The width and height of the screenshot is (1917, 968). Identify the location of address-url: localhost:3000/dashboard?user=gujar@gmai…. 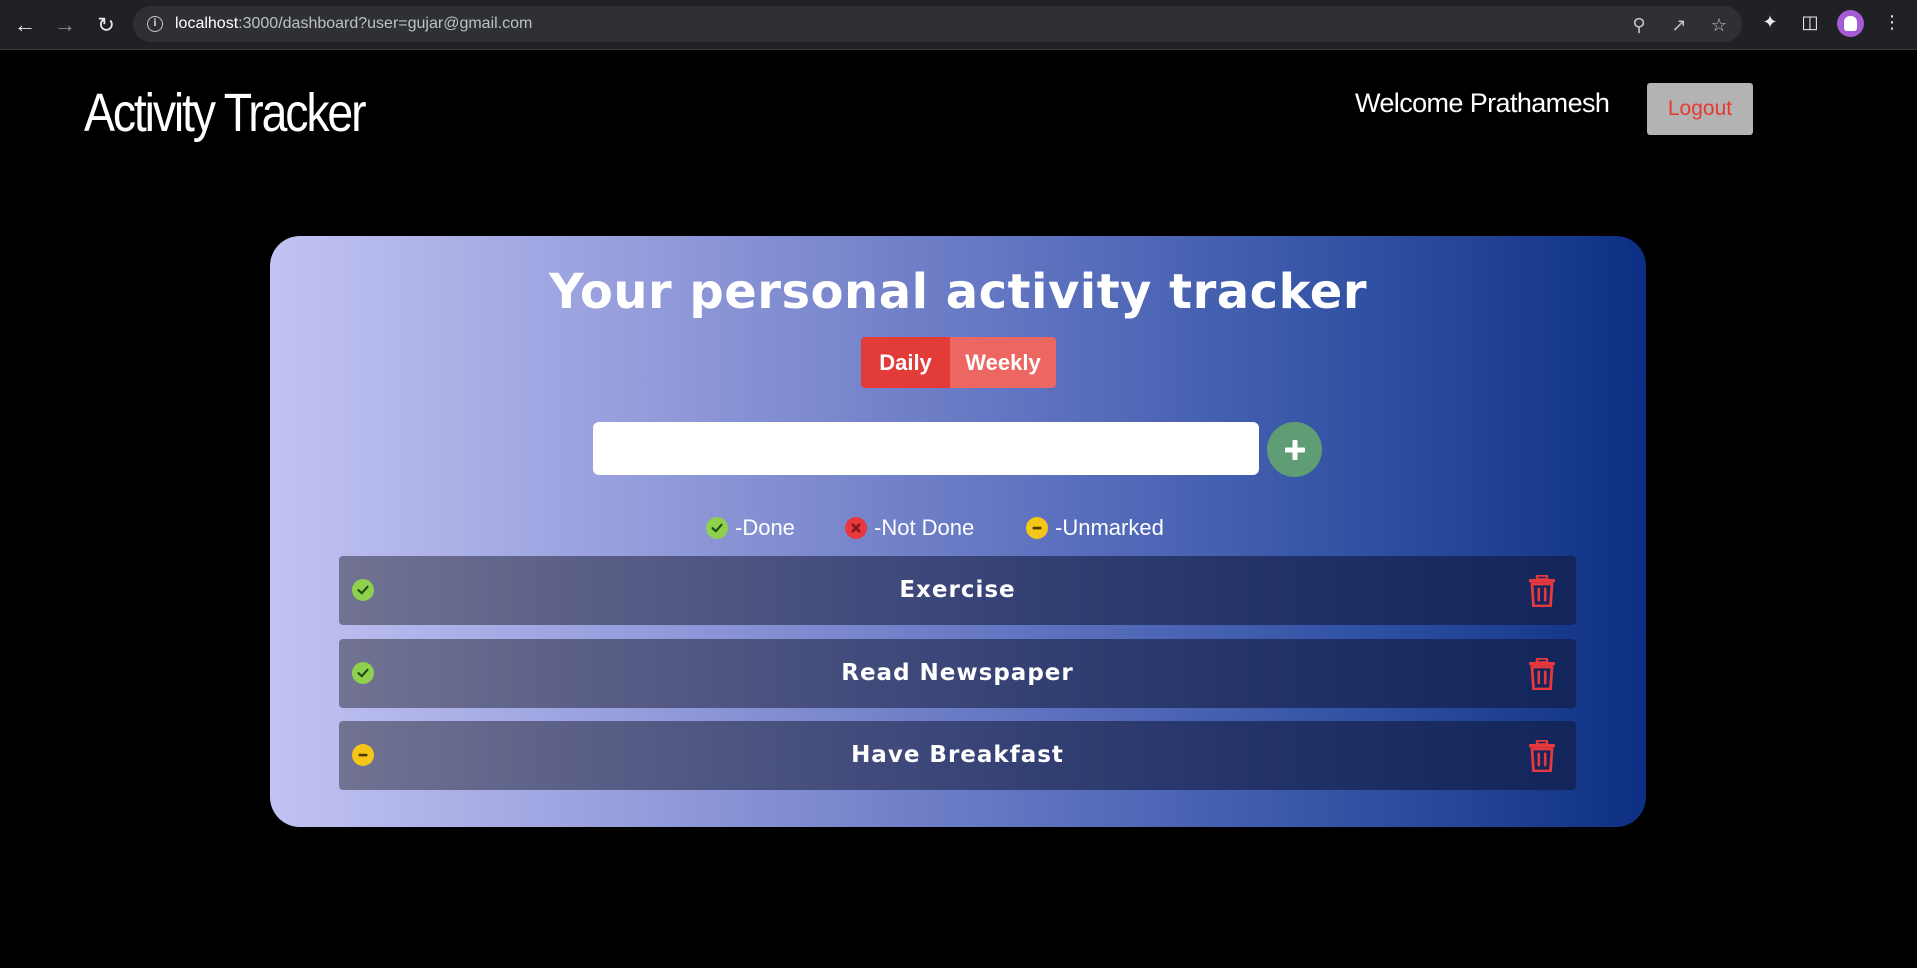
(353, 24).